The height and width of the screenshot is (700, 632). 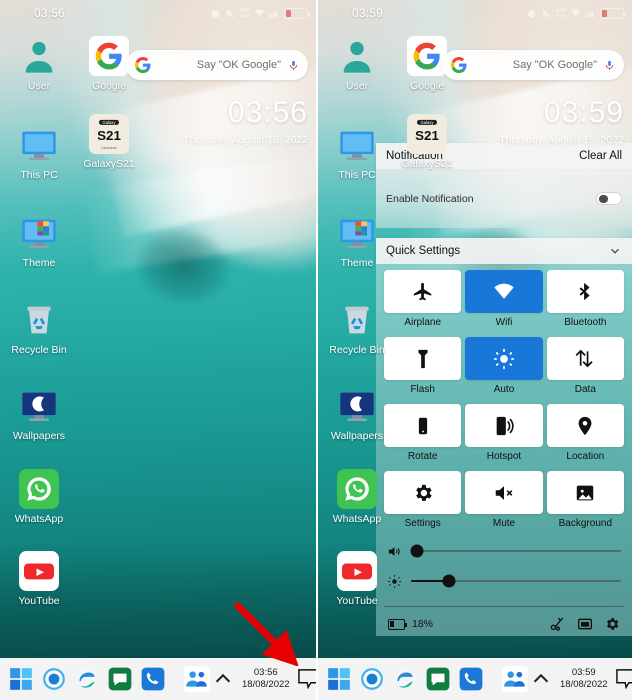 I want to click on status-bar-time: 03:56, so click(x=50, y=13).